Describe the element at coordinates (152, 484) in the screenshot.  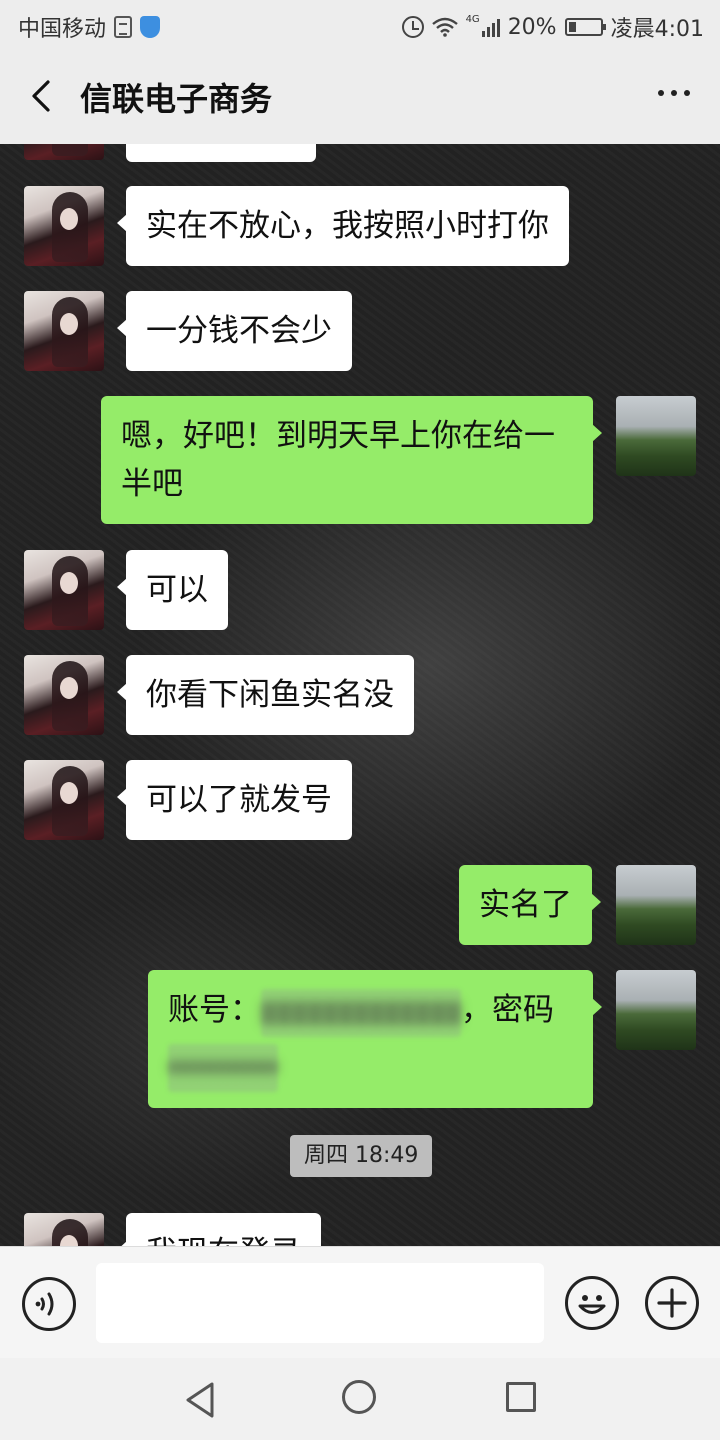
I see `message-text: 半吧` at that location.